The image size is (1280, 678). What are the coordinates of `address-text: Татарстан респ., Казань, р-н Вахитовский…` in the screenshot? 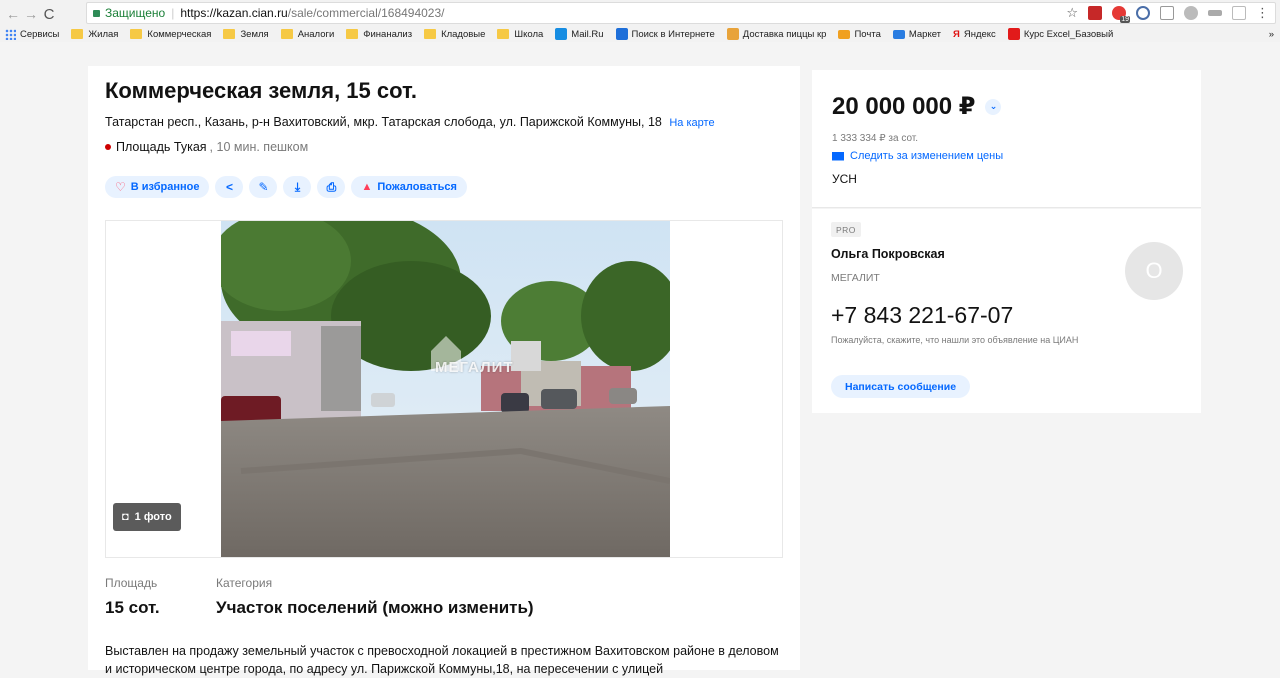 It's located at (383, 122).